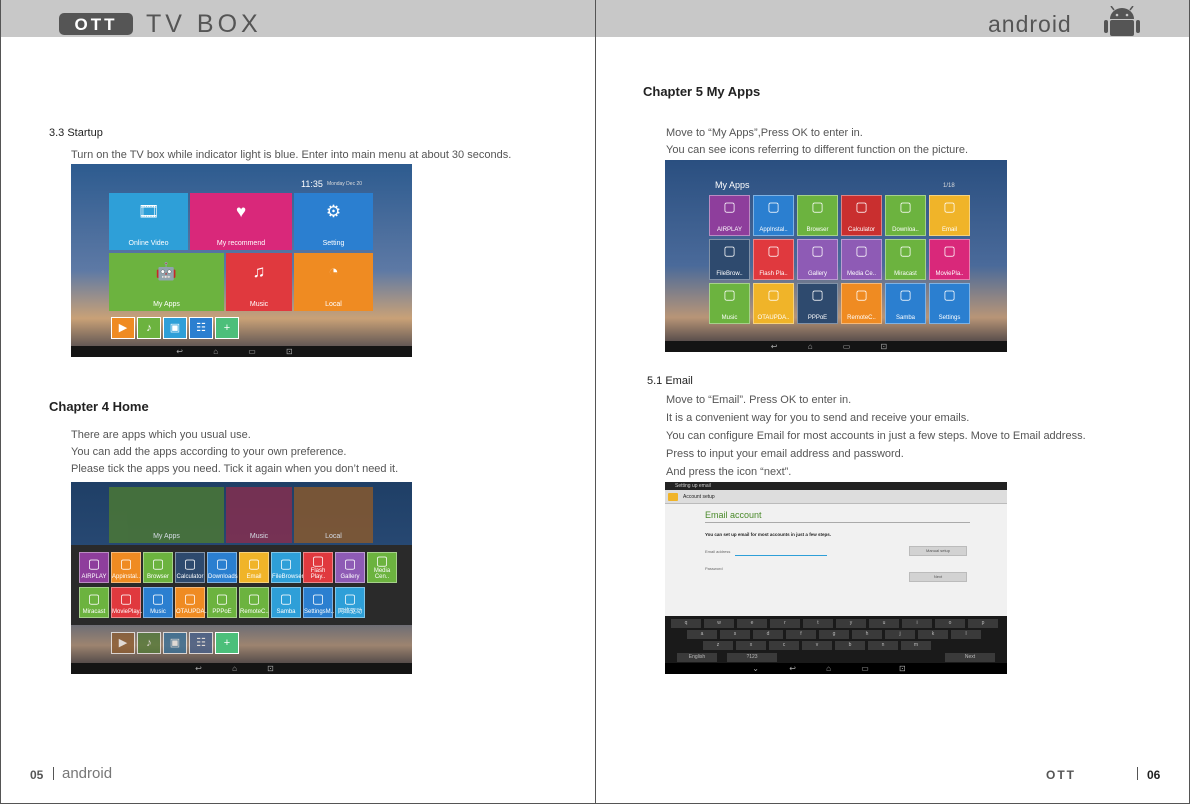  Describe the element at coordinates (900, 634) in the screenshot. I see `keyboard-key: j` at that location.